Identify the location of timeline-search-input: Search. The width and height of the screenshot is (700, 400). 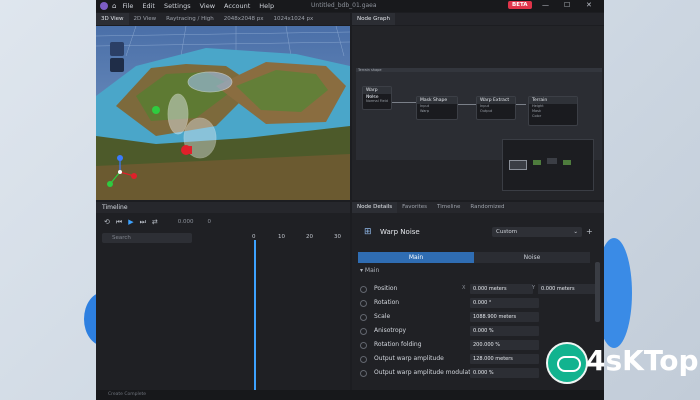
(147, 238).